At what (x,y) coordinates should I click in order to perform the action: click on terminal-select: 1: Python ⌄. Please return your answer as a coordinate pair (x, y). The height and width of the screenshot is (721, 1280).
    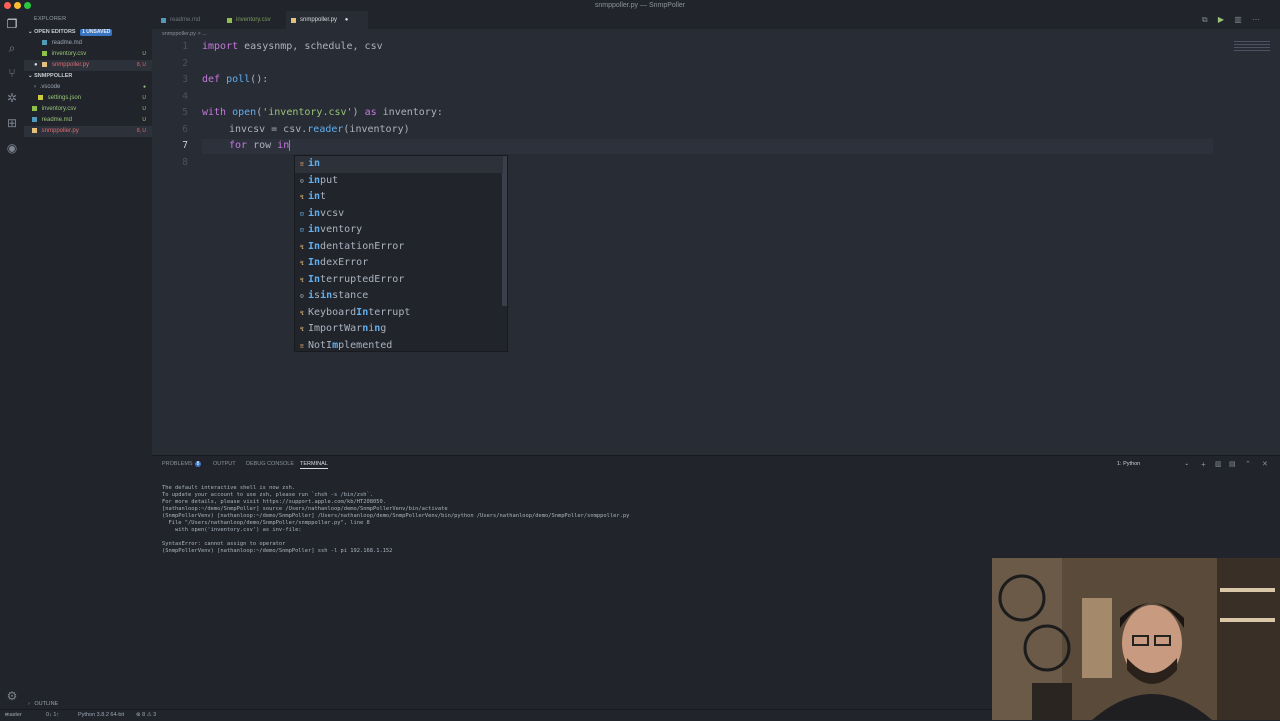
    Looking at the image, I should click on (1153, 465).